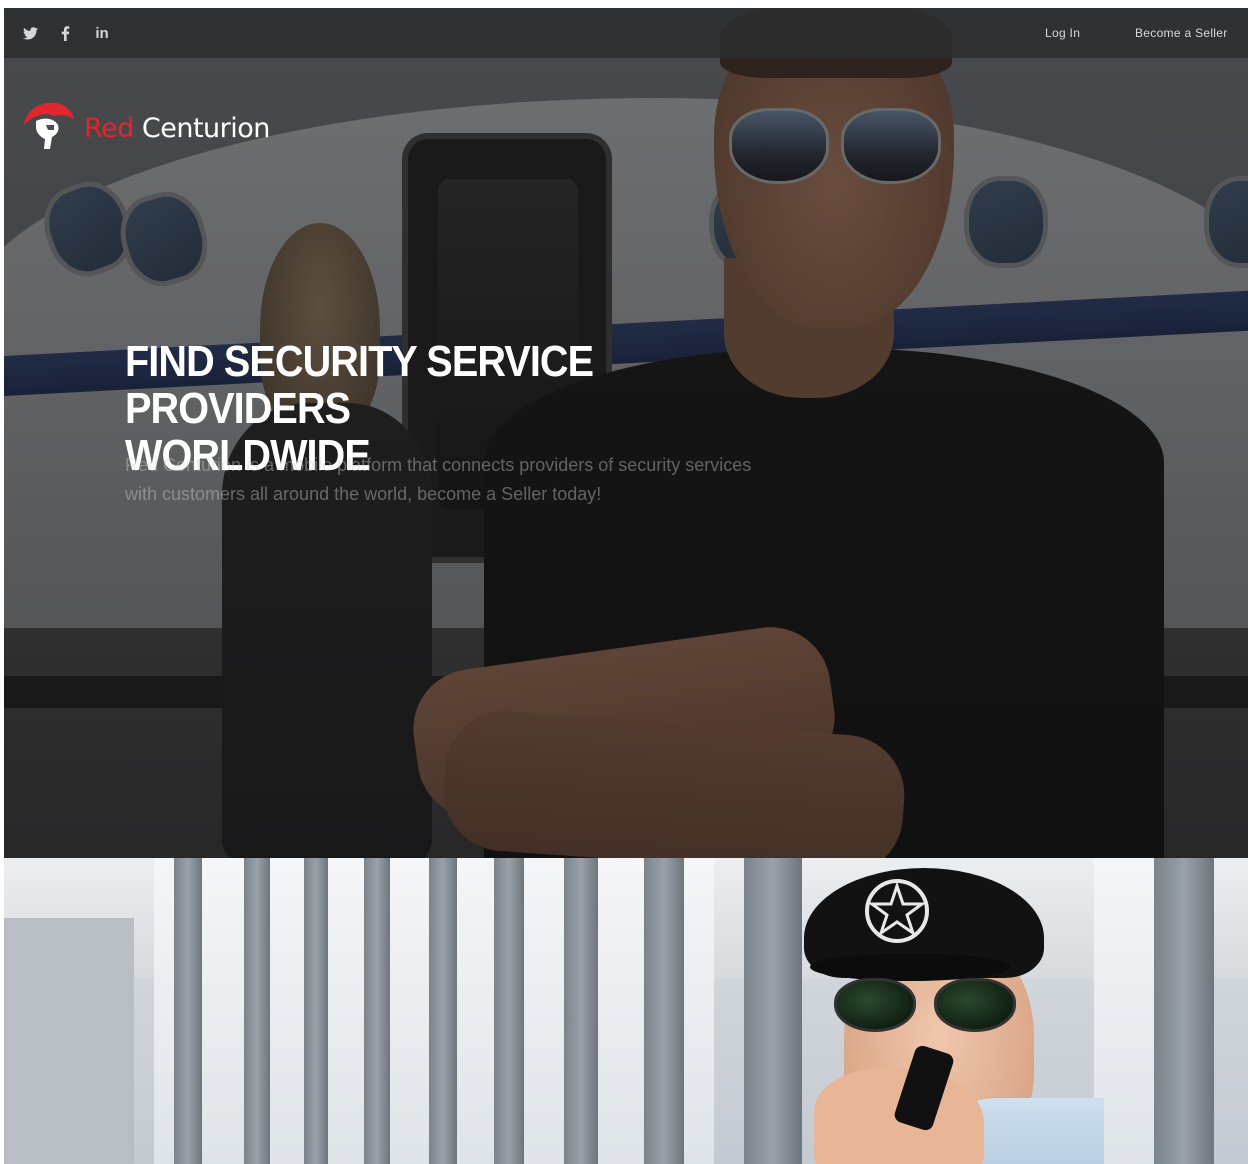 The image size is (1248, 1164). What do you see at coordinates (929, 1008) in the screenshot?
I see `aviator-sunglasses` at bounding box center [929, 1008].